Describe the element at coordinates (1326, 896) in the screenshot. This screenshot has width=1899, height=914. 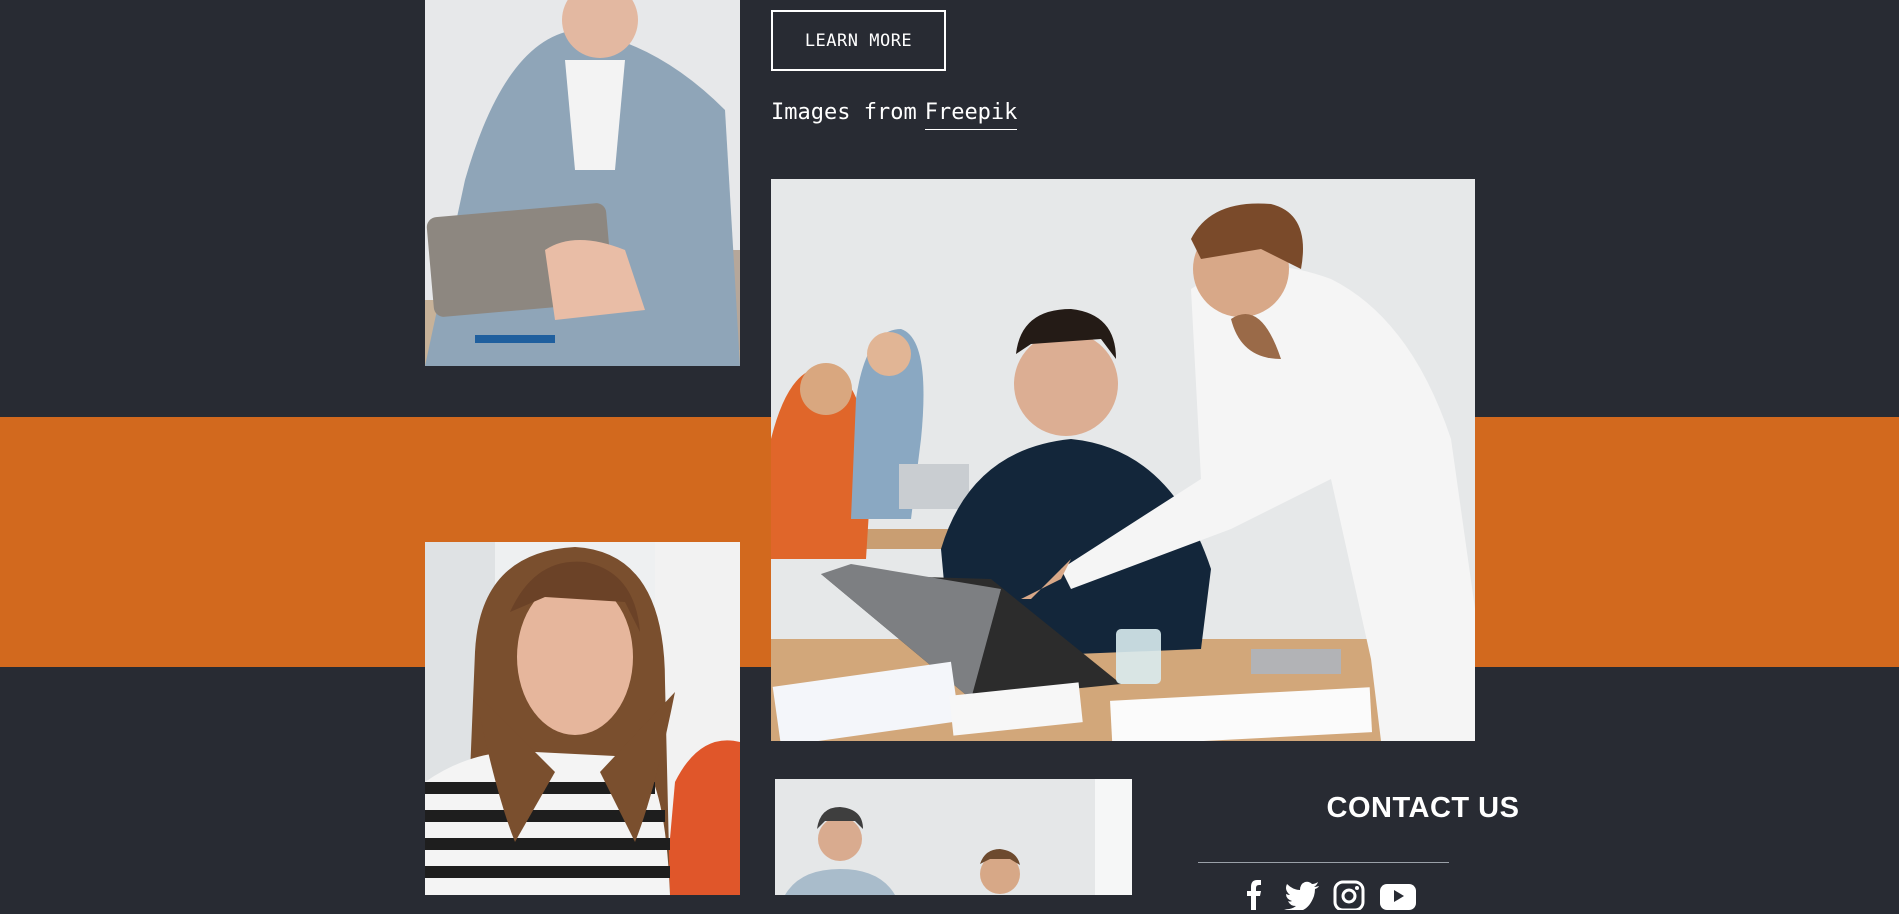
I see `social-links` at that location.